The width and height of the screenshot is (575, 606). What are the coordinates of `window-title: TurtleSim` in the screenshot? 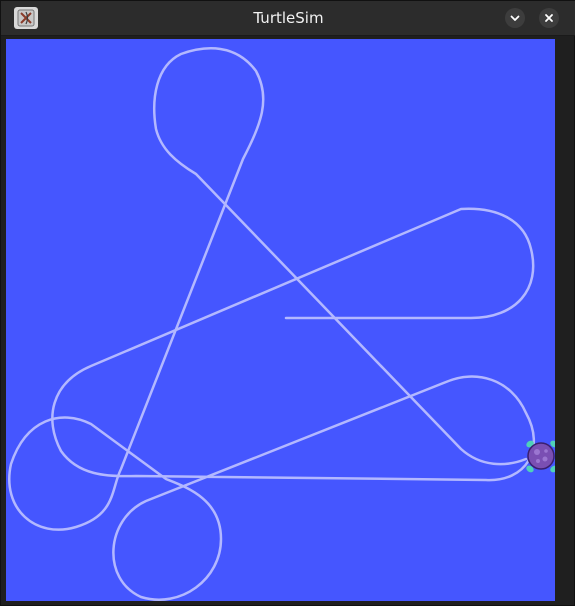 It's located at (288, 18).